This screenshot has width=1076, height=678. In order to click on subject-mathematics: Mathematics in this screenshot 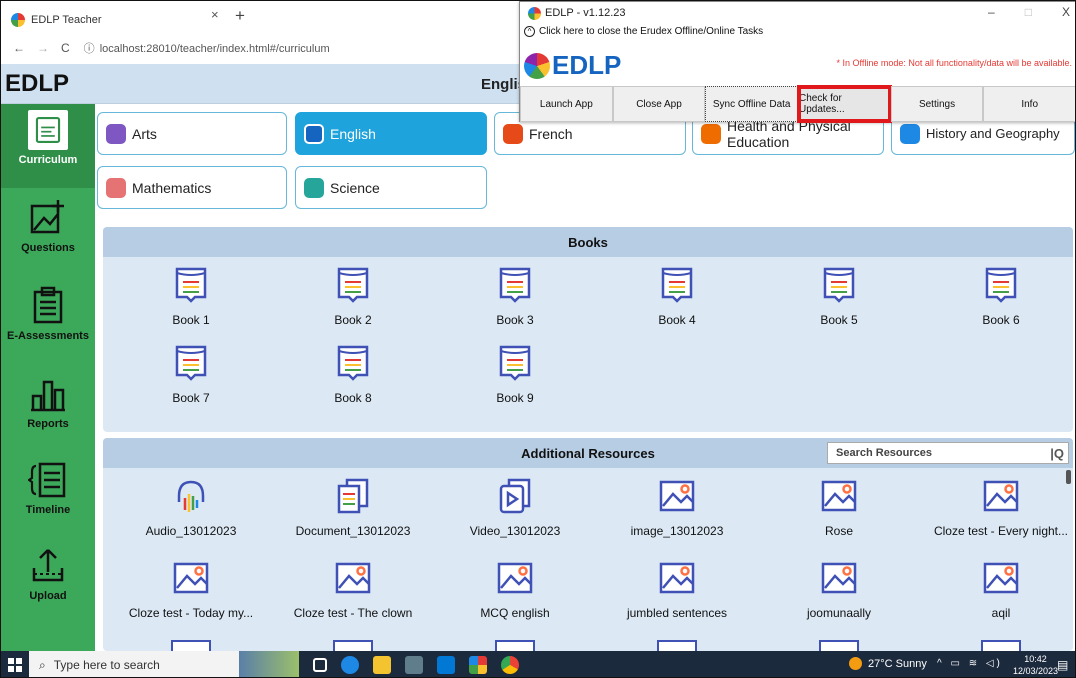, I will do `click(192, 187)`.